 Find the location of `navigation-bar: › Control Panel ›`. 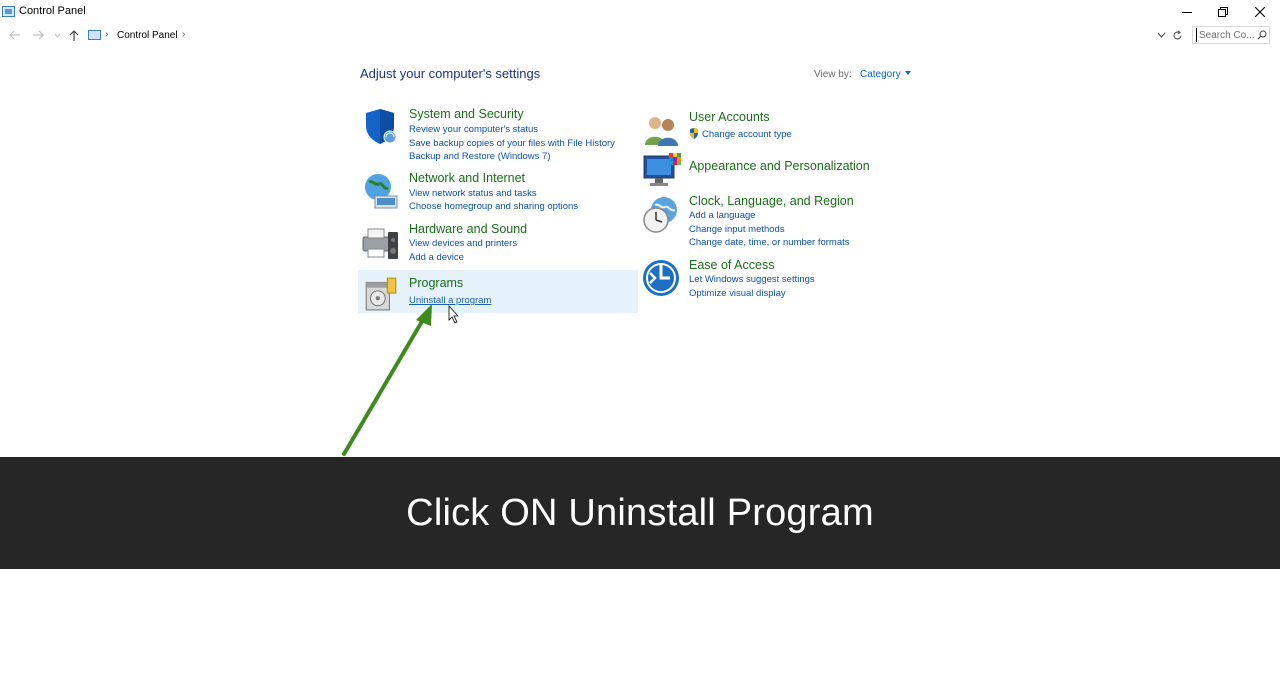

navigation-bar: › Control Panel › is located at coordinates (640, 35).